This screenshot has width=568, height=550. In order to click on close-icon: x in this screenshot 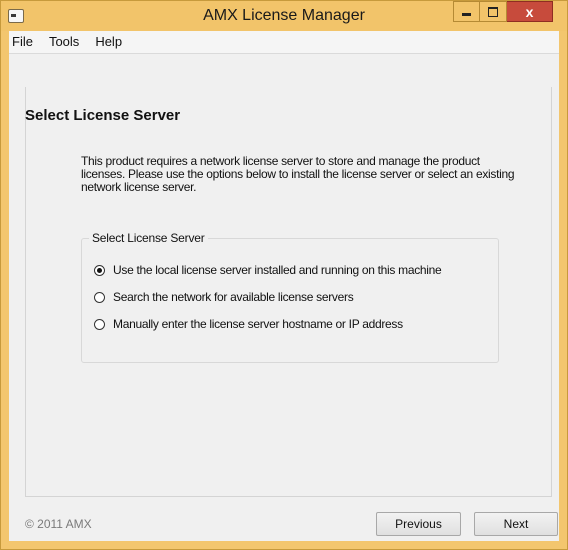, I will do `click(529, 11)`.